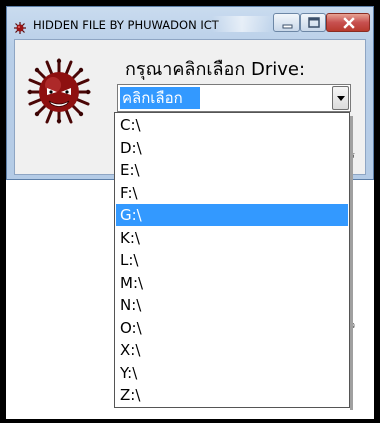 The width and height of the screenshot is (380, 423). What do you see at coordinates (20, 26) in the screenshot?
I see `virus-icon` at bounding box center [20, 26].